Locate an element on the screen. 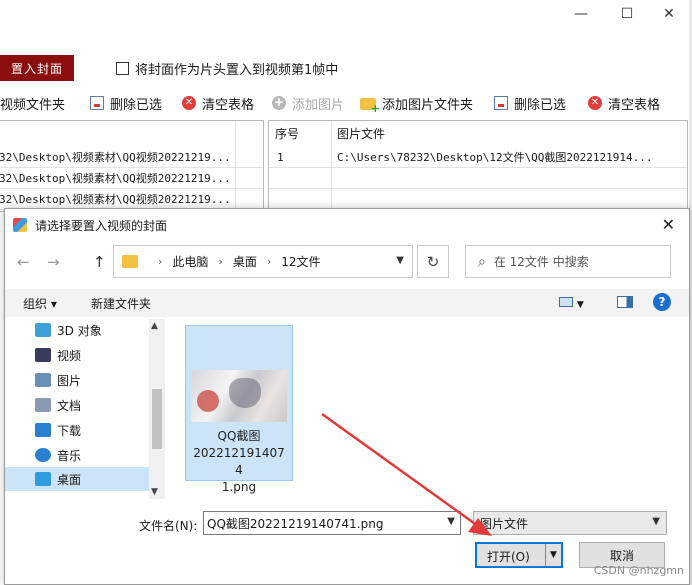 Image resolution: width=692 pixels, height=585 pixels. tree-item-videos: 视频 is located at coordinates (58, 355).